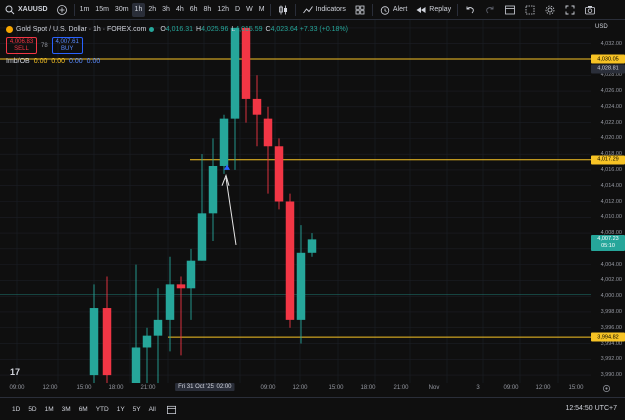  What do you see at coordinates (608, 242) in the screenshot?
I see `current-price-label: 4,007.23 05:10` at bounding box center [608, 242].